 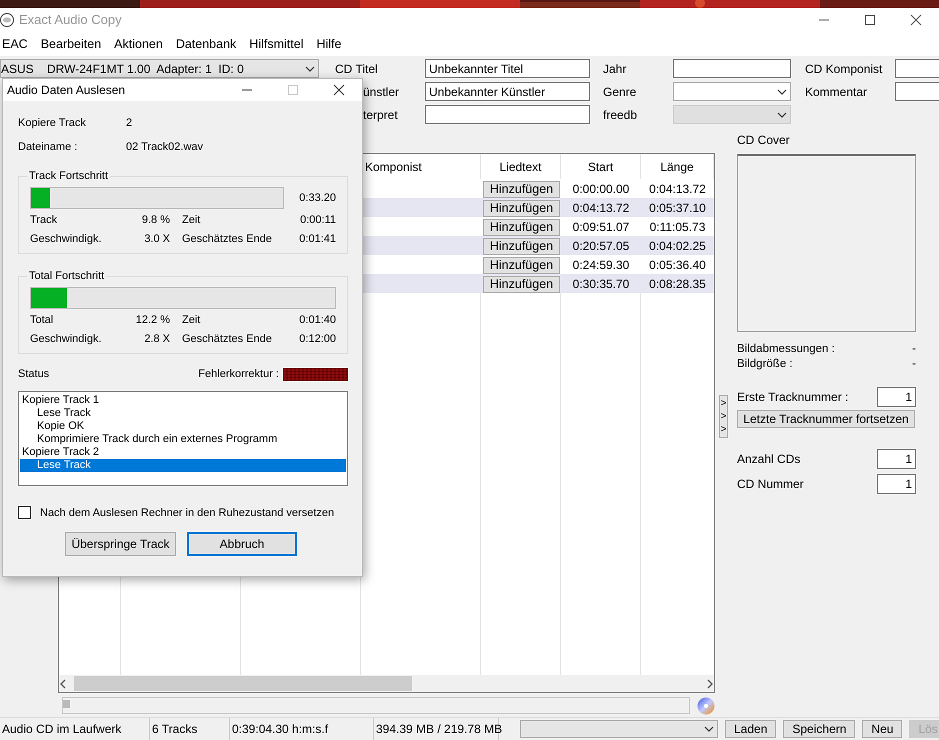 What do you see at coordinates (620, 91) in the screenshot?
I see `field-label: Genre` at bounding box center [620, 91].